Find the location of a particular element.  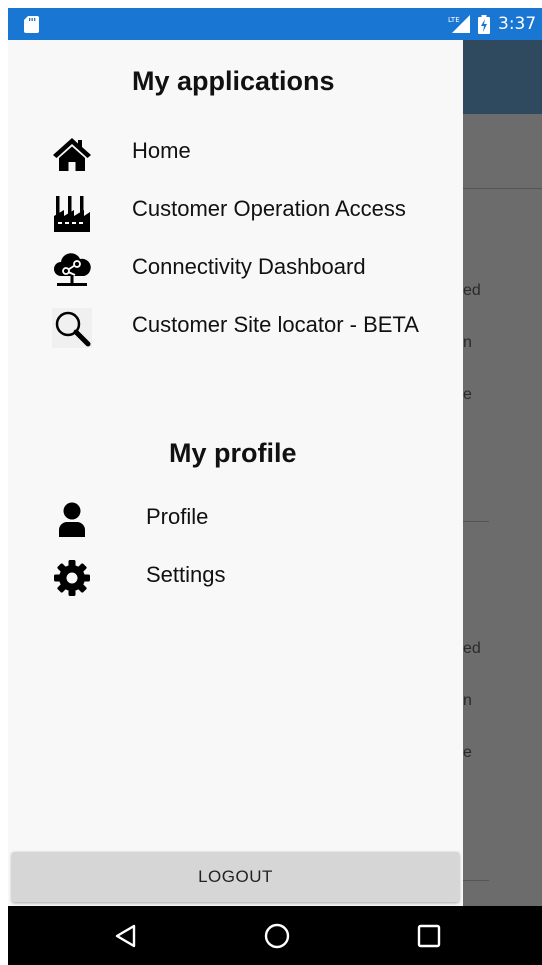

navigation-bar is located at coordinates (275, 935).